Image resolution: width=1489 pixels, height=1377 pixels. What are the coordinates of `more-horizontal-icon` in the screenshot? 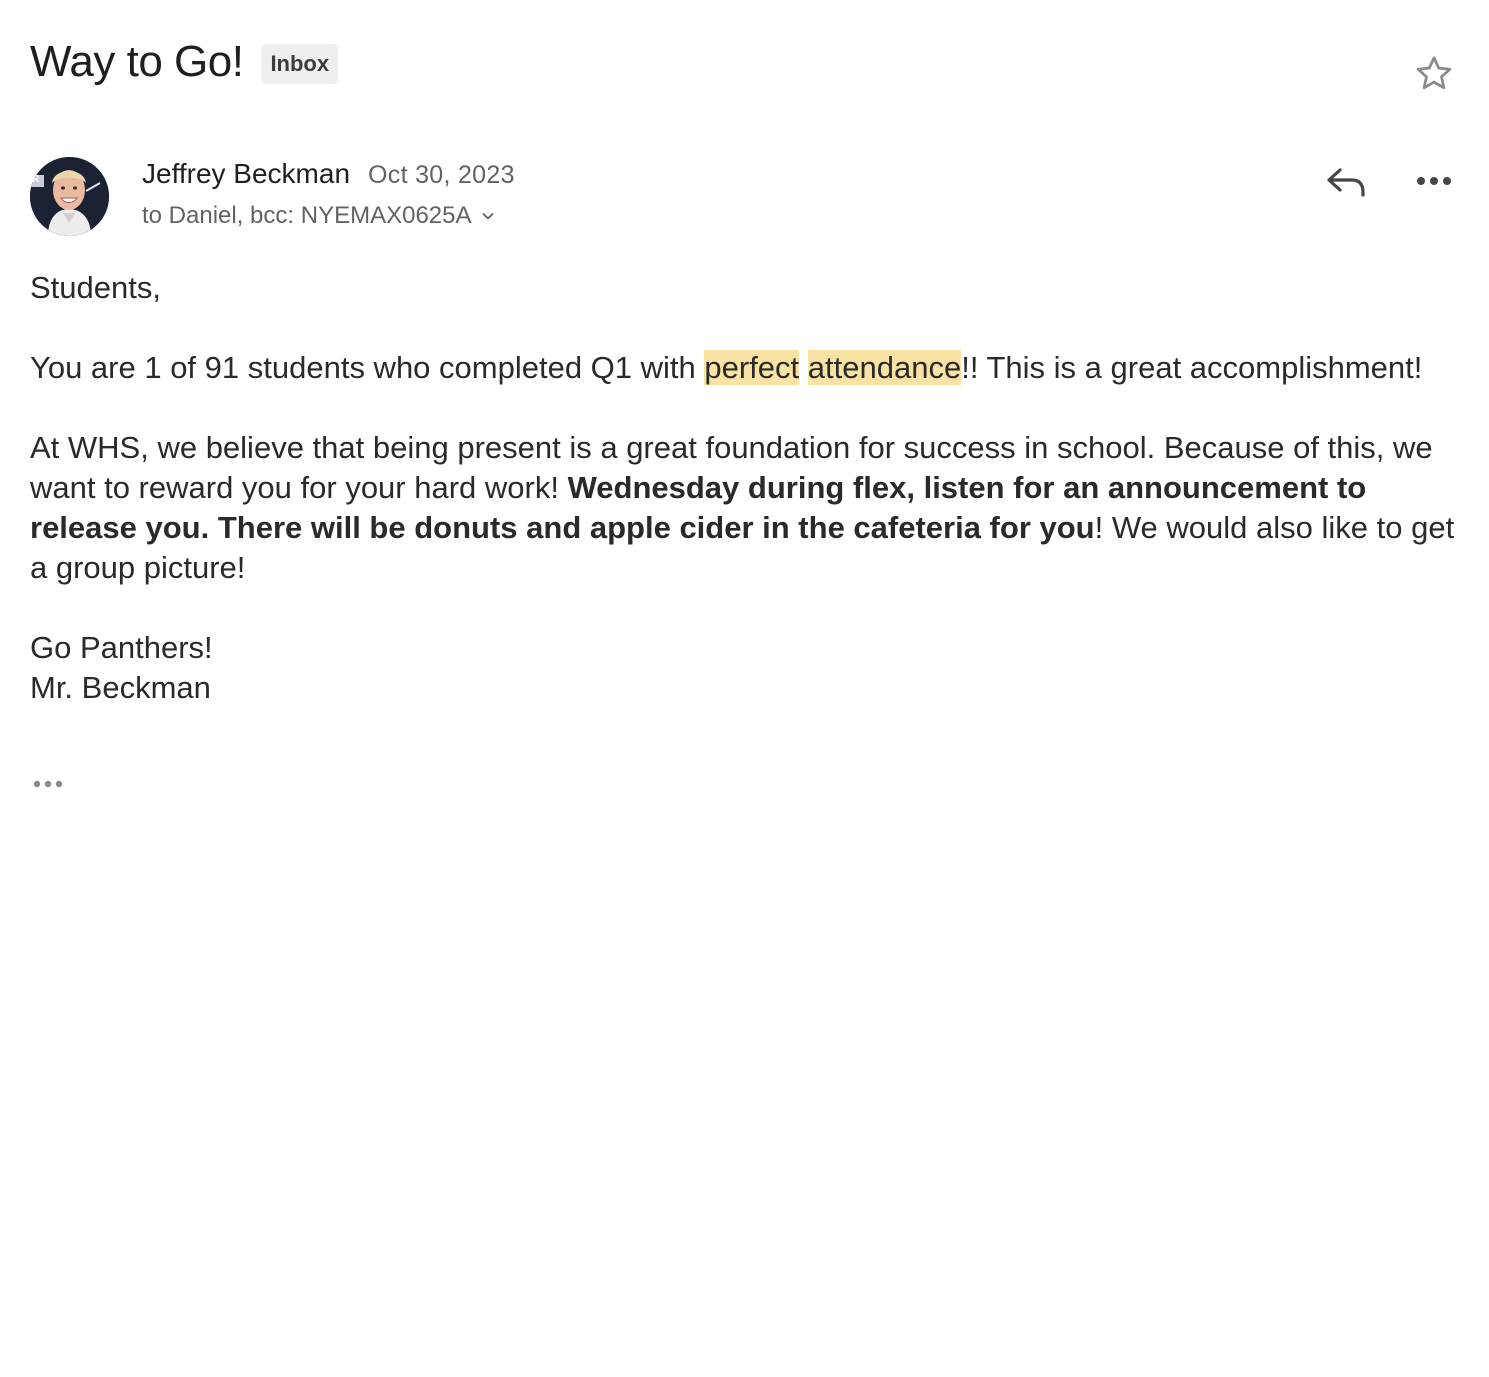 It's located at (1434, 181).